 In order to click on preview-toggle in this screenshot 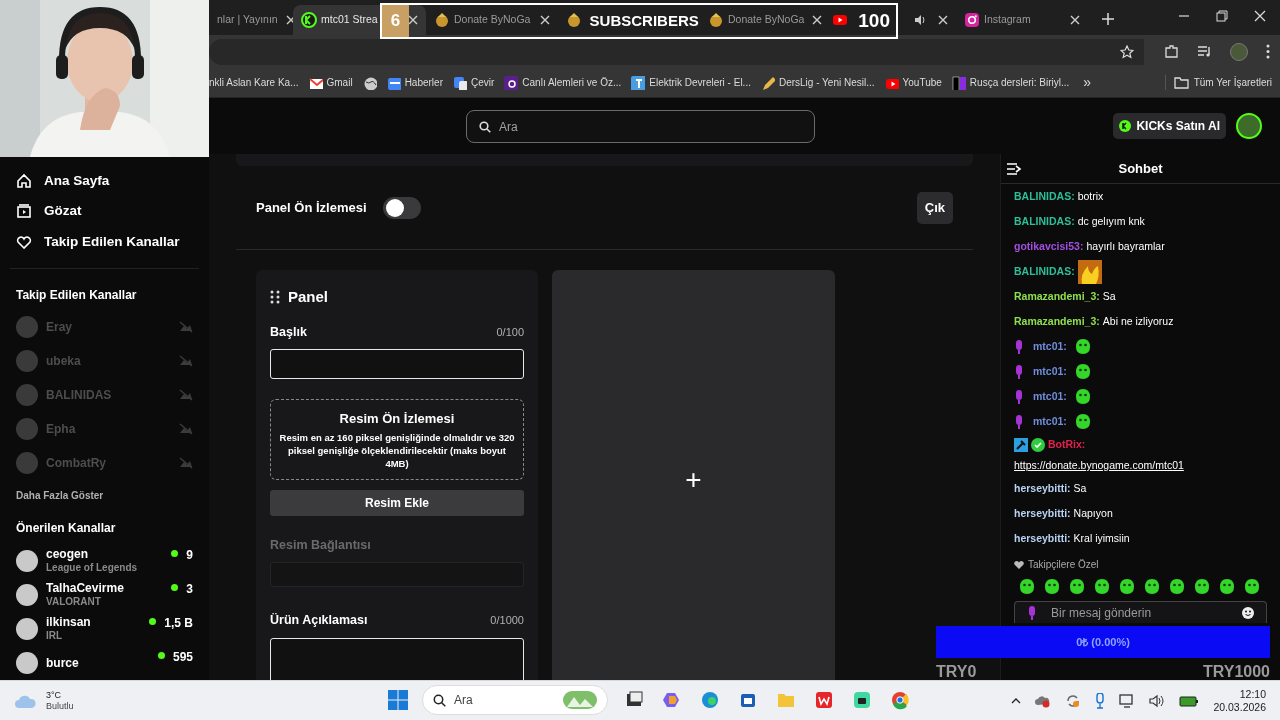, I will do `click(401, 207)`.